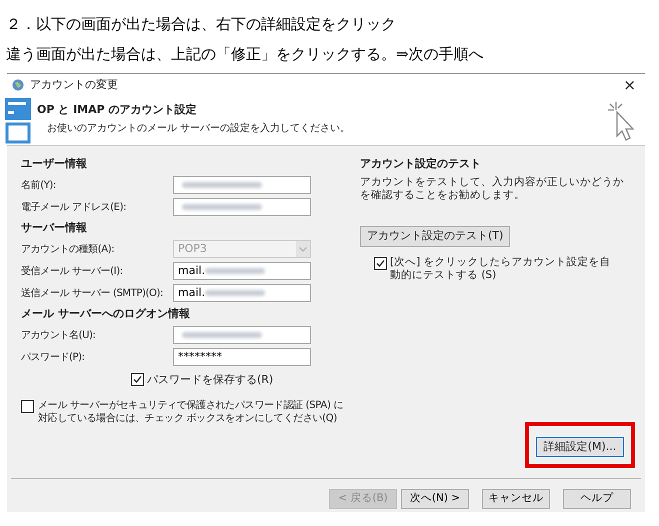 This screenshot has width=659, height=526. I want to click on checkbox-label: [次へ] をクリックしたらアカウント設定を自動的にテストする (S), so click(501, 269).